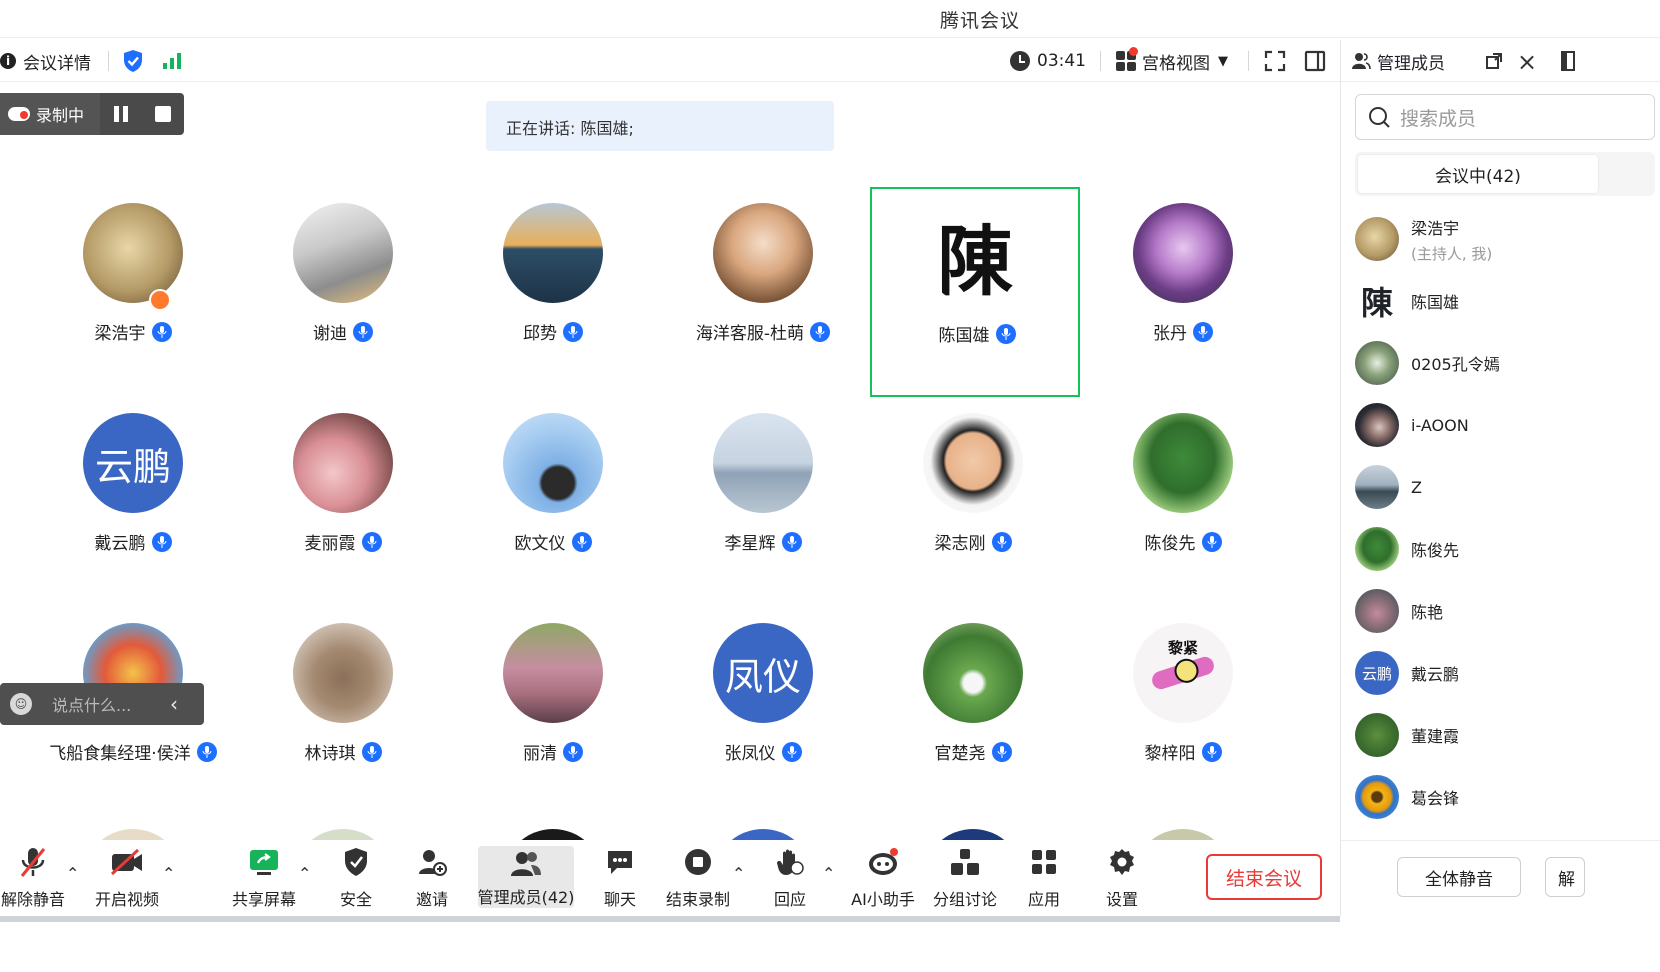  I want to click on participant-tile: 林诗琪, so click(343, 708).